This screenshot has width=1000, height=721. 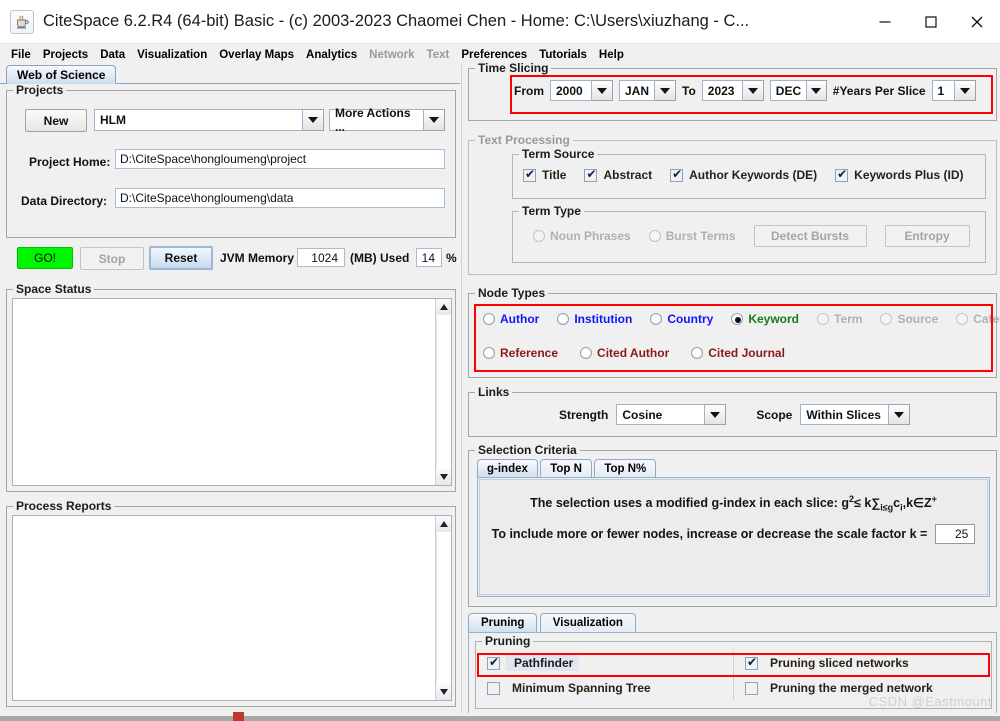 I want to click on checkbox-author-keywords: Author Keywords (DE), so click(x=743, y=174).